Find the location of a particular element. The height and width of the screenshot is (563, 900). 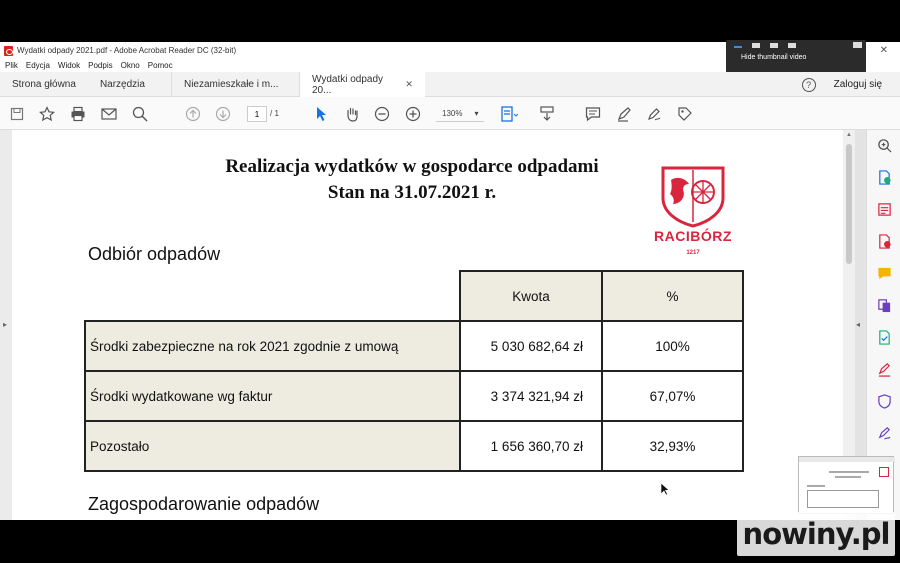

bookmark-star-icon is located at coordinates (47, 114).